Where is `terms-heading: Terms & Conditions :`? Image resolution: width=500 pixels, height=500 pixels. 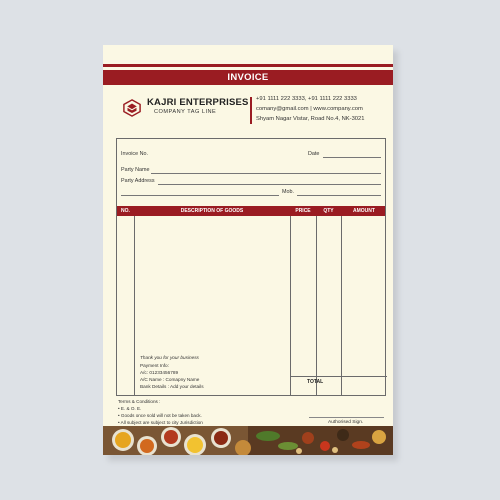
terms-heading: Terms & Conditions : is located at coordinates (139, 401).